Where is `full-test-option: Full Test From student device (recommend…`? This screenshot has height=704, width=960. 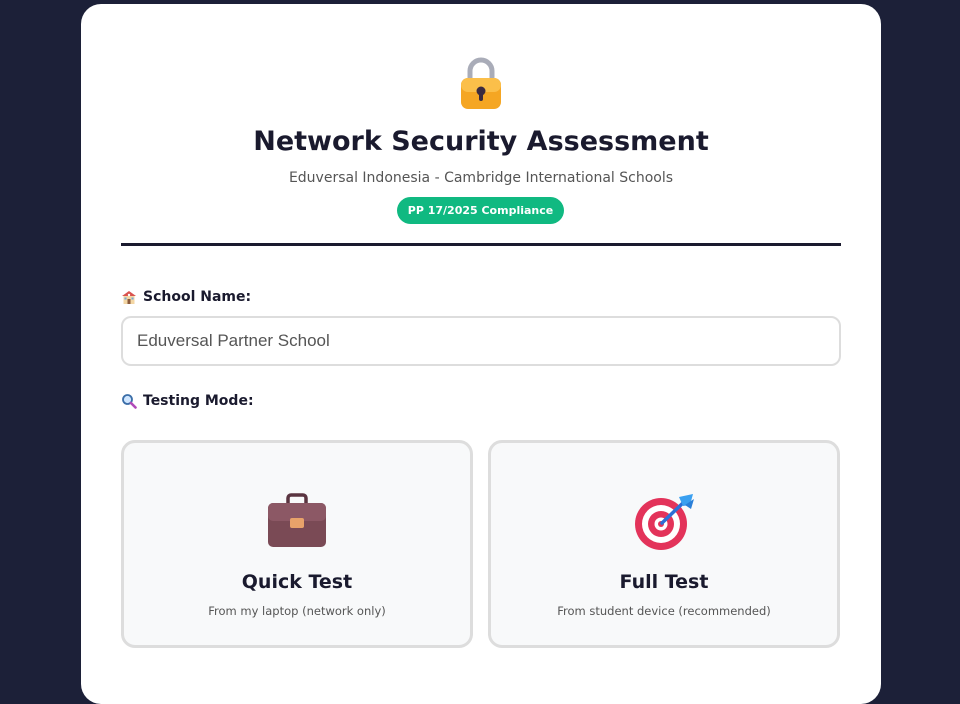 full-test-option: Full Test From student device (recommend… is located at coordinates (664, 544).